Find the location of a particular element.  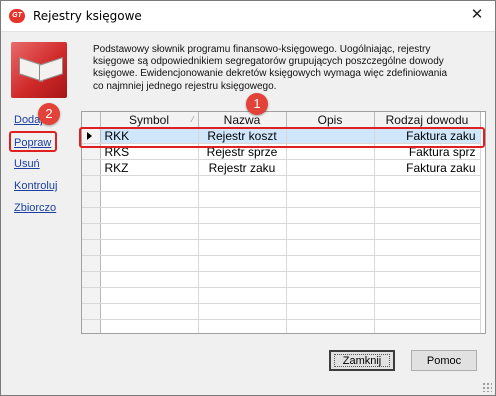

delete-link: Usuń is located at coordinates (27, 164).